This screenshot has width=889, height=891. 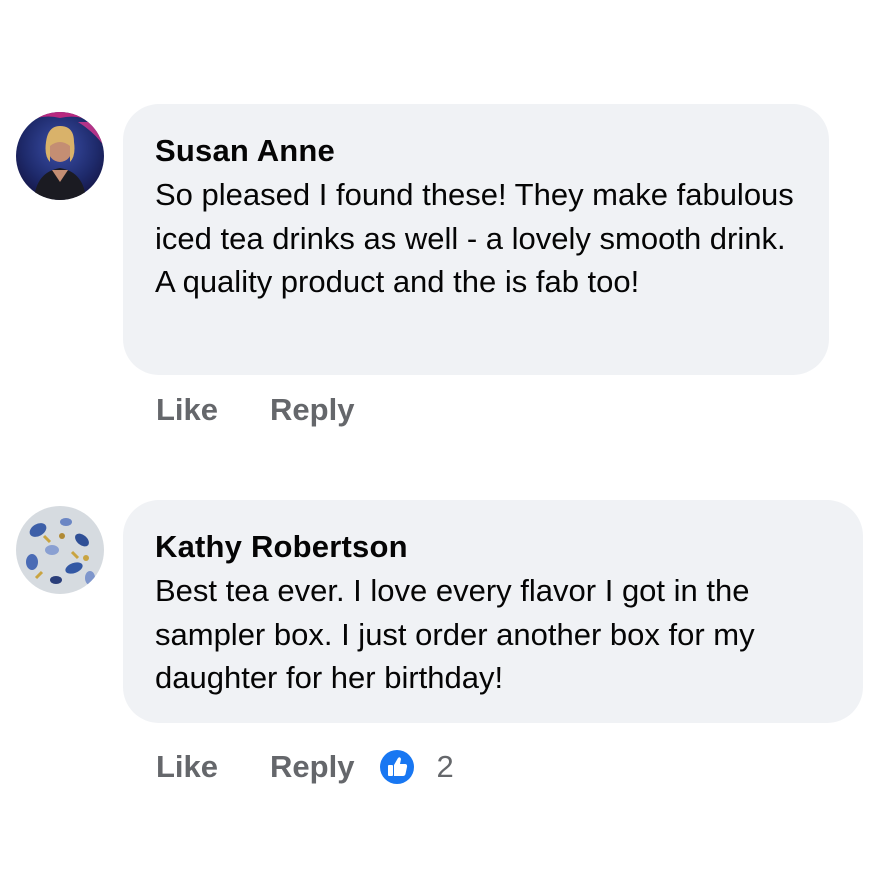 What do you see at coordinates (417, 767) in the screenshot?
I see `reaction-summary: 2` at bounding box center [417, 767].